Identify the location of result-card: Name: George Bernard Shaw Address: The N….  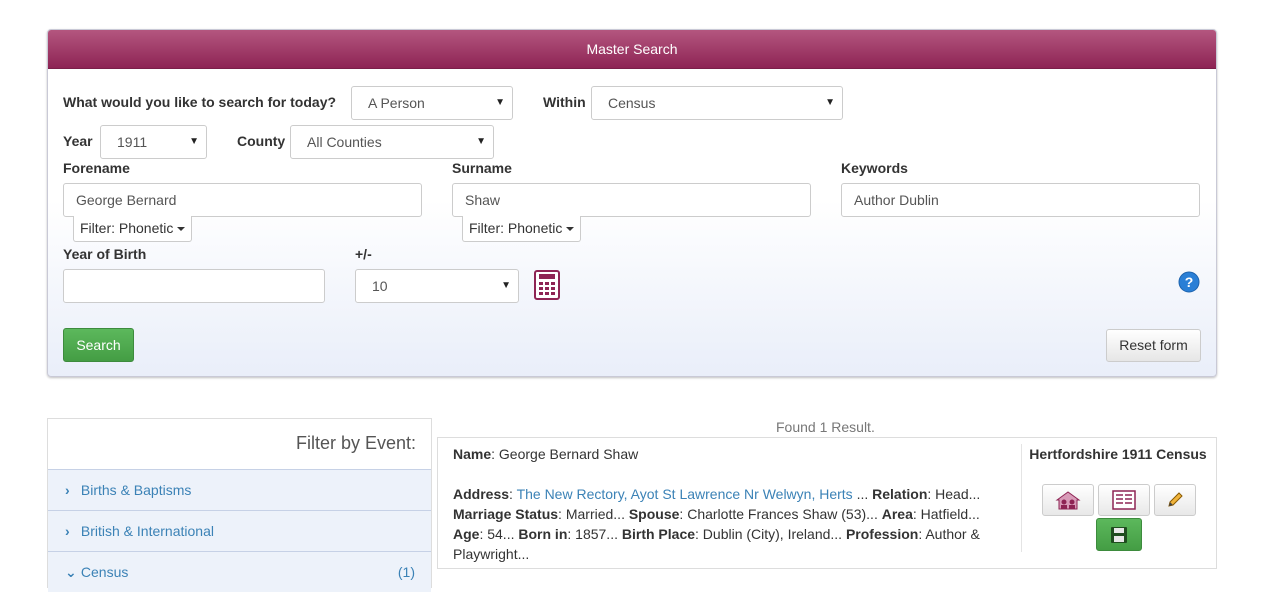
(827, 503).